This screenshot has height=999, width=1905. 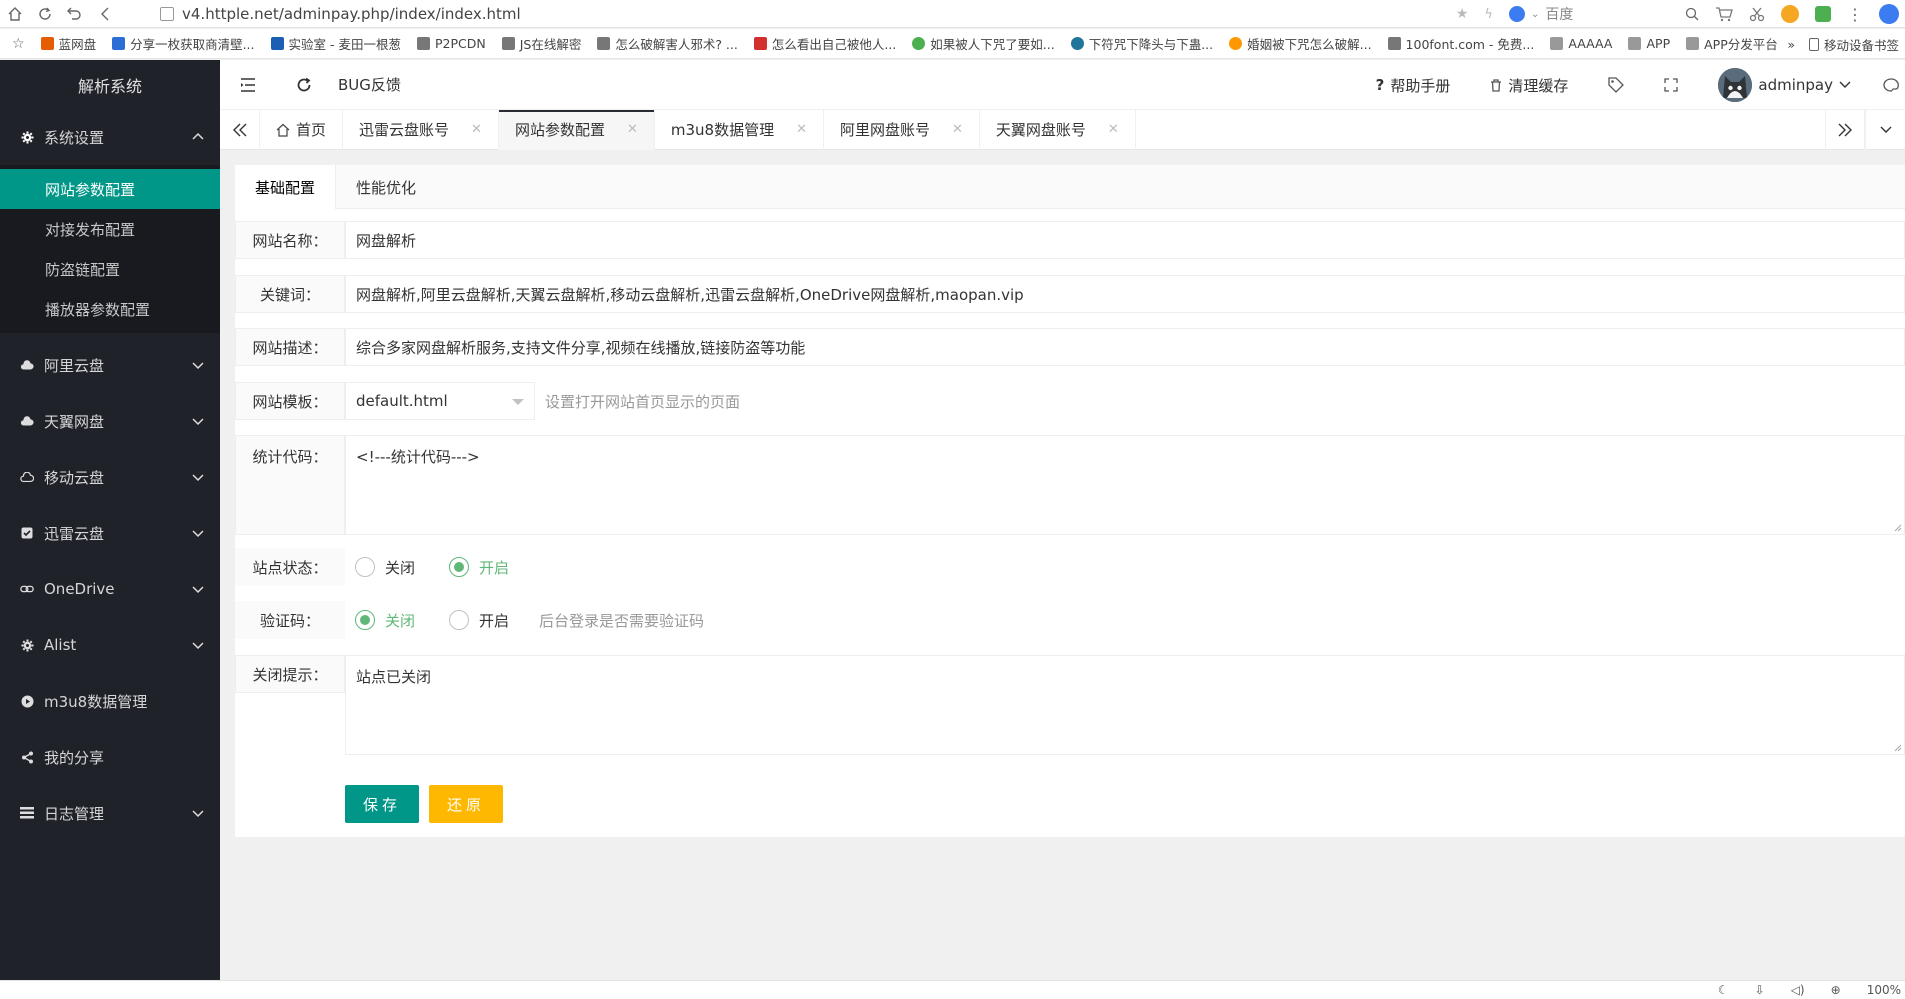 What do you see at coordinates (451, 43) in the screenshot?
I see `bookmark-item: P2PCDN` at bounding box center [451, 43].